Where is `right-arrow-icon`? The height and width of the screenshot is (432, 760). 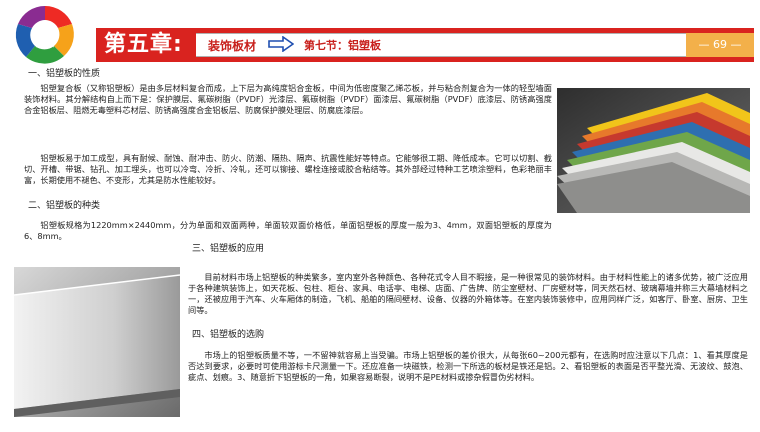 right-arrow-icon is located at coordinates (281, 44).